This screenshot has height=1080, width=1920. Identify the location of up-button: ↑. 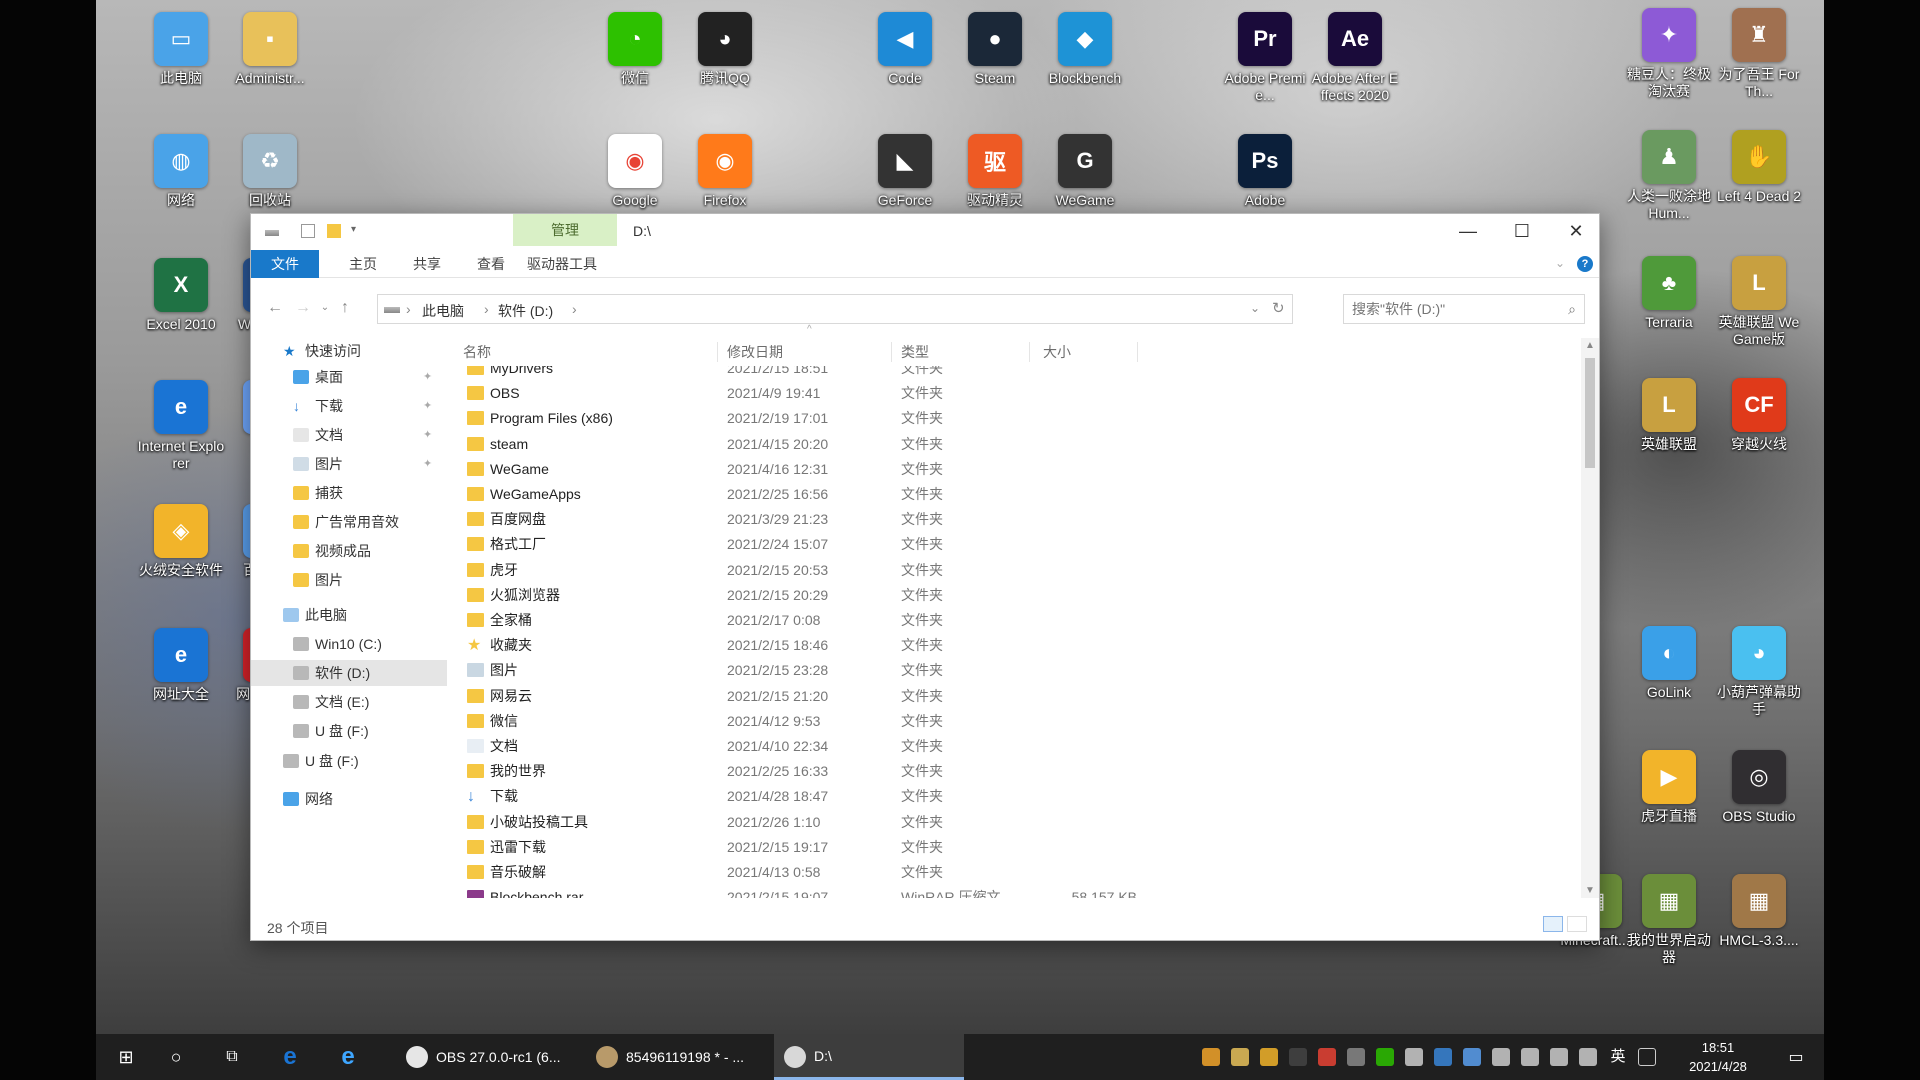
(345, 308).